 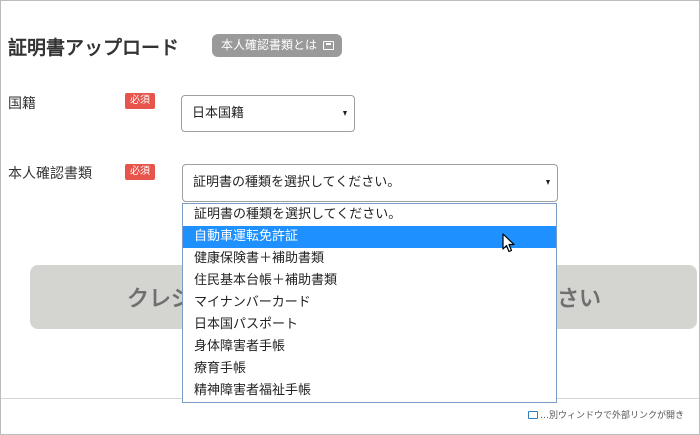 I want to click on external-link-note: …別ウィンドウで外部リンクが開き, so click(x=606, y=414).